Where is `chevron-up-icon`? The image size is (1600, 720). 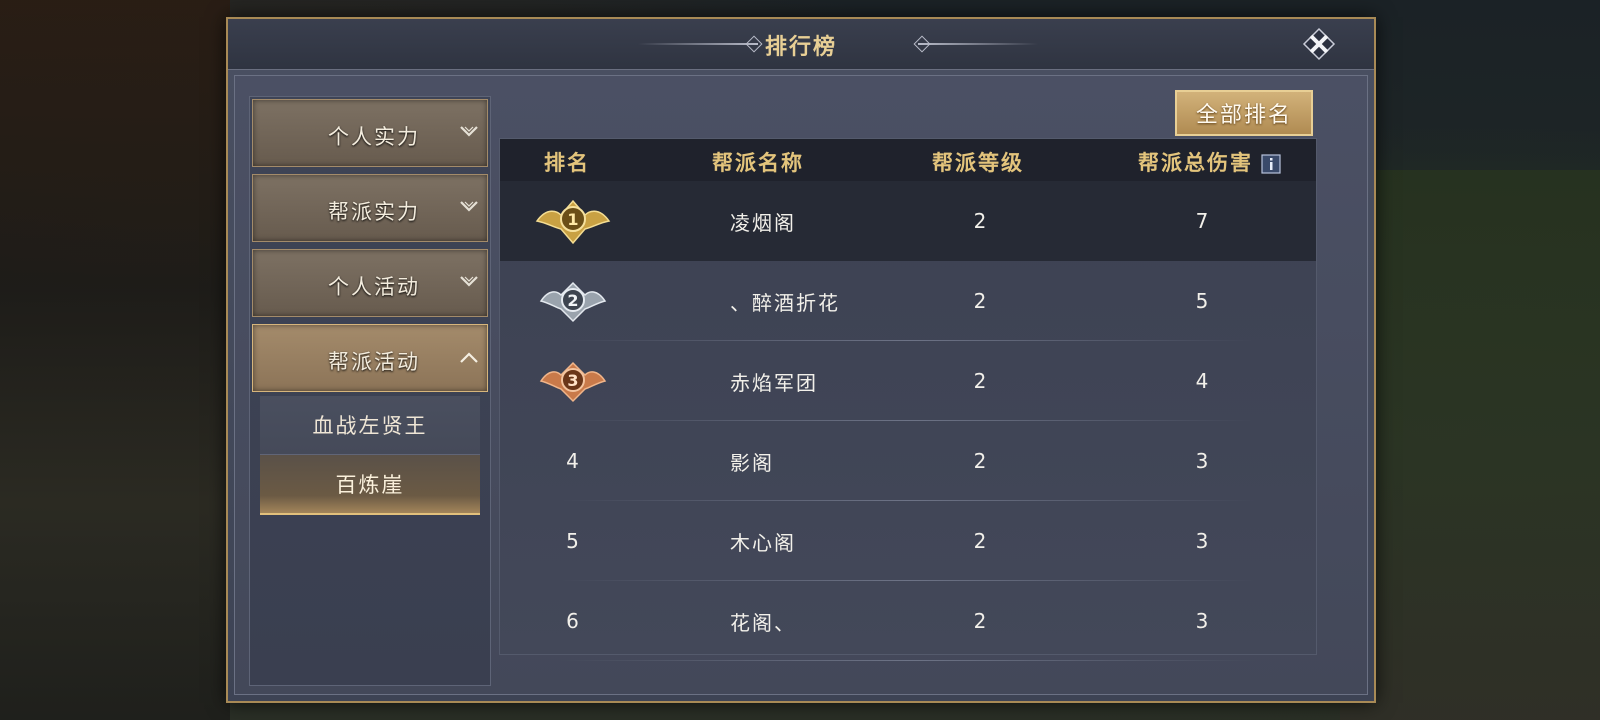 chevron-up-icon is located at coordinates (469, 357).